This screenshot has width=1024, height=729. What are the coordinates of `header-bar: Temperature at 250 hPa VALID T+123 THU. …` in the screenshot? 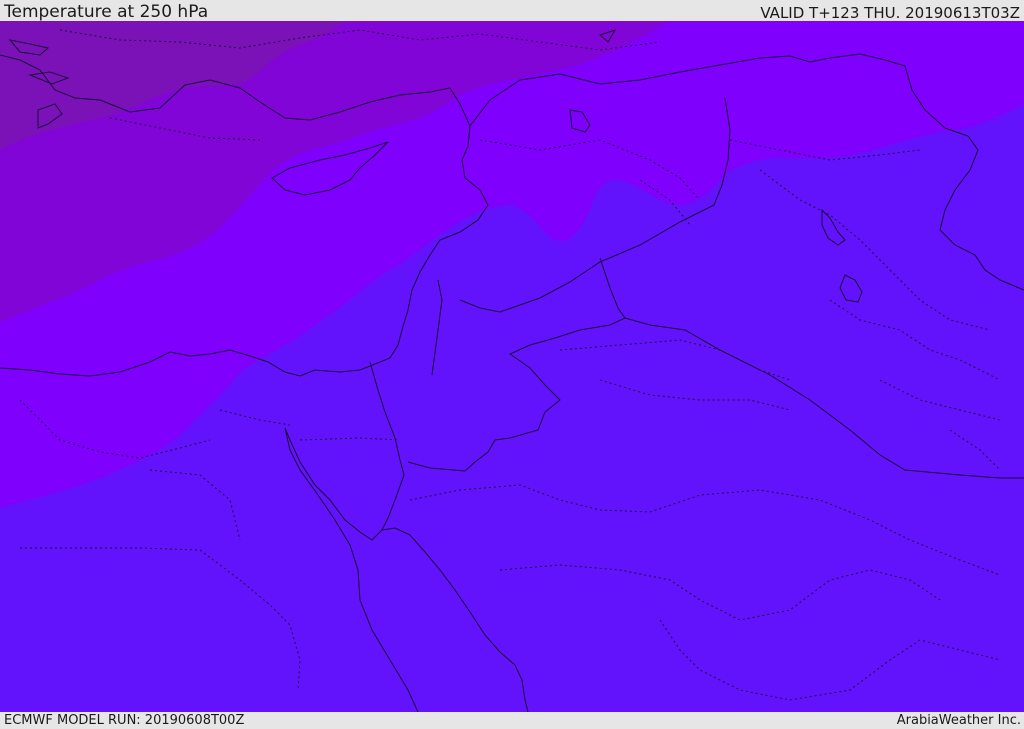 It's located at (512, 11).